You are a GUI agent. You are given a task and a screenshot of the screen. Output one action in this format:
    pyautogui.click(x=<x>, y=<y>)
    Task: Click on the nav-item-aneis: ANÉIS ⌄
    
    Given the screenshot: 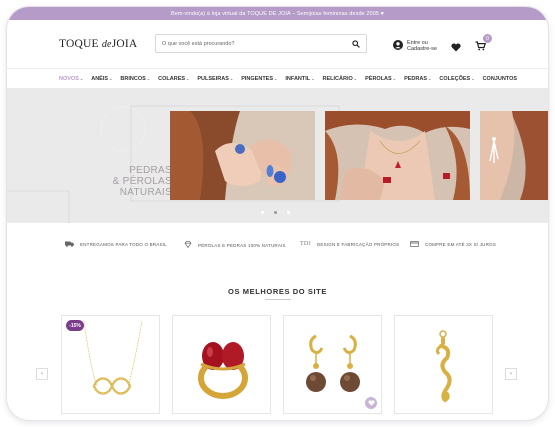 What is the action you would take?
    pyautogui.click(x=101, y=79)
    